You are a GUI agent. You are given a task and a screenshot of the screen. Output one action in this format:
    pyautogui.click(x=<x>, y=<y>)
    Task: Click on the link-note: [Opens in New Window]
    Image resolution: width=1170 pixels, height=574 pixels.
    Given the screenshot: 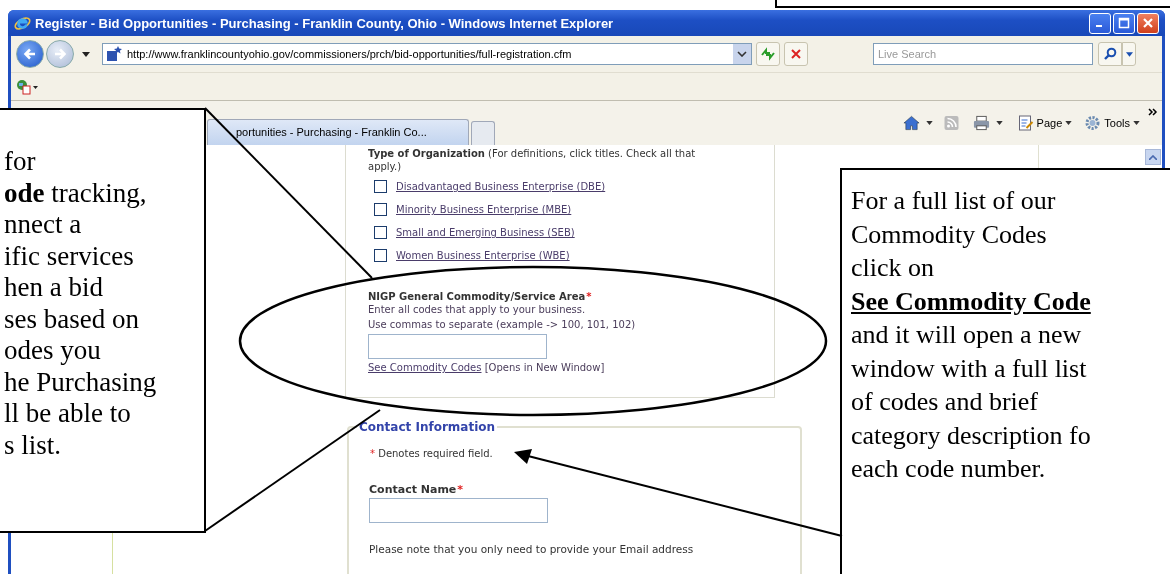 What is the action you would take?
    pyautogui.click(x=544, y=367)
    